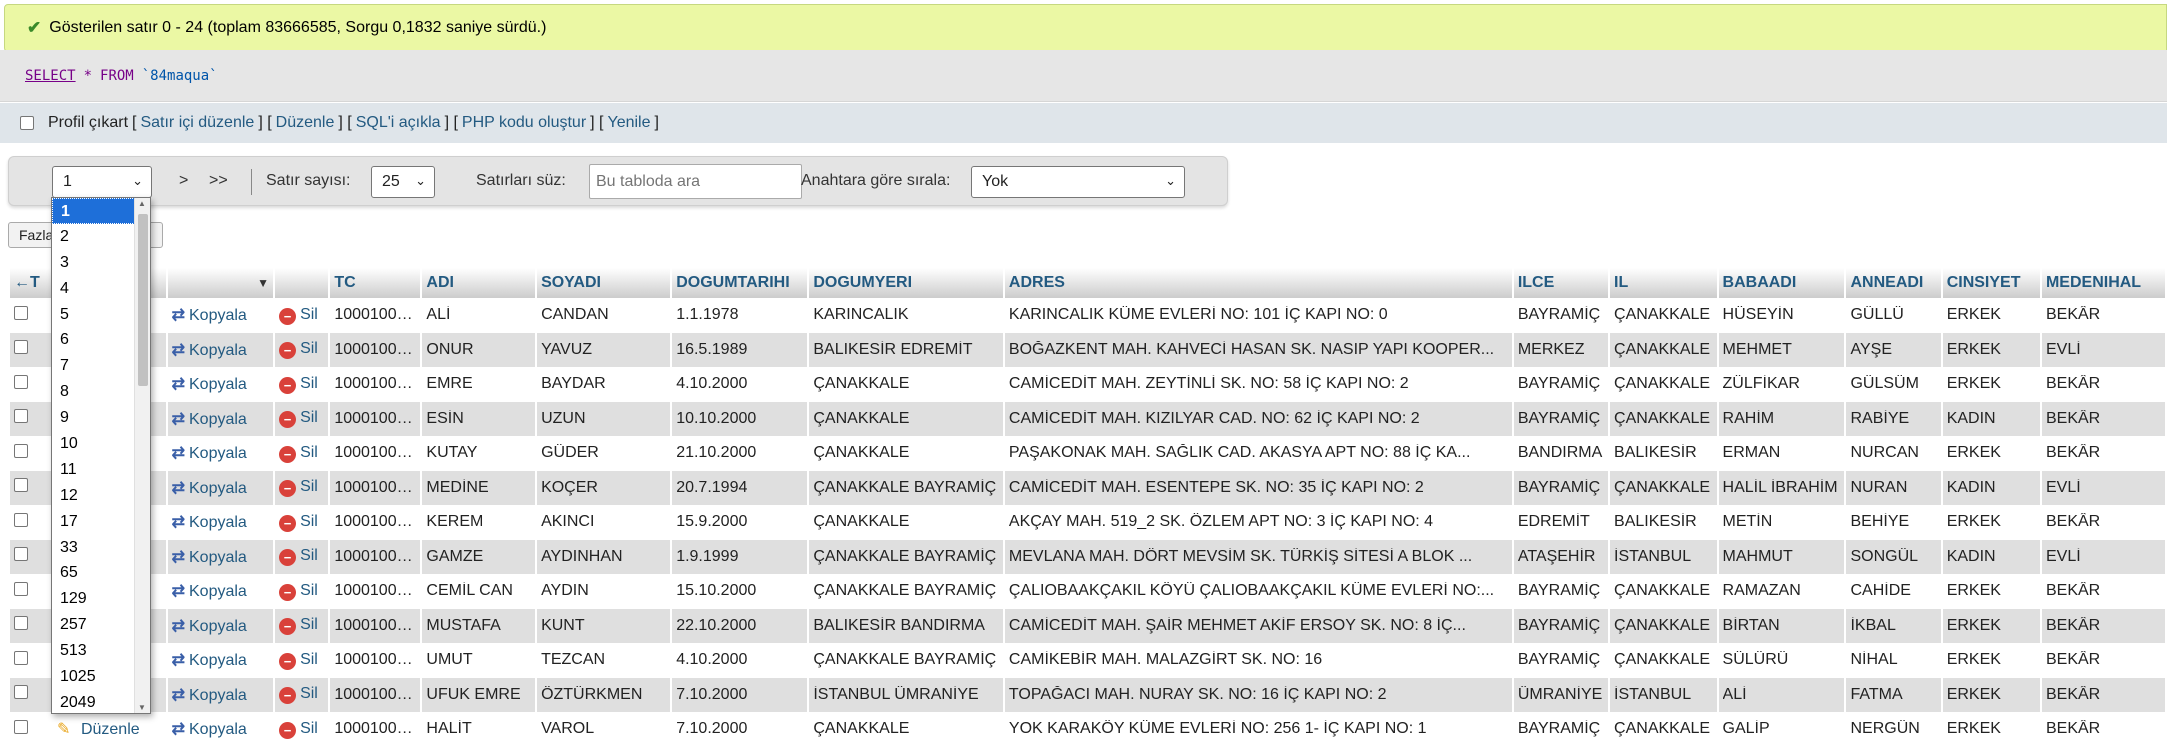  What do you see at coordinates (479, 522) in the screenshot?
I see `table-cell: KEREM` at bounding box center [479, 522].